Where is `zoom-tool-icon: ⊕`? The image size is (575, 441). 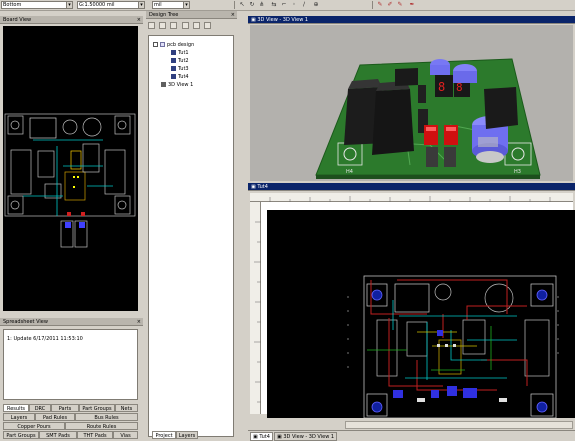 zoom-tool-icon: ⊕ is located at coordinates (316, 5).